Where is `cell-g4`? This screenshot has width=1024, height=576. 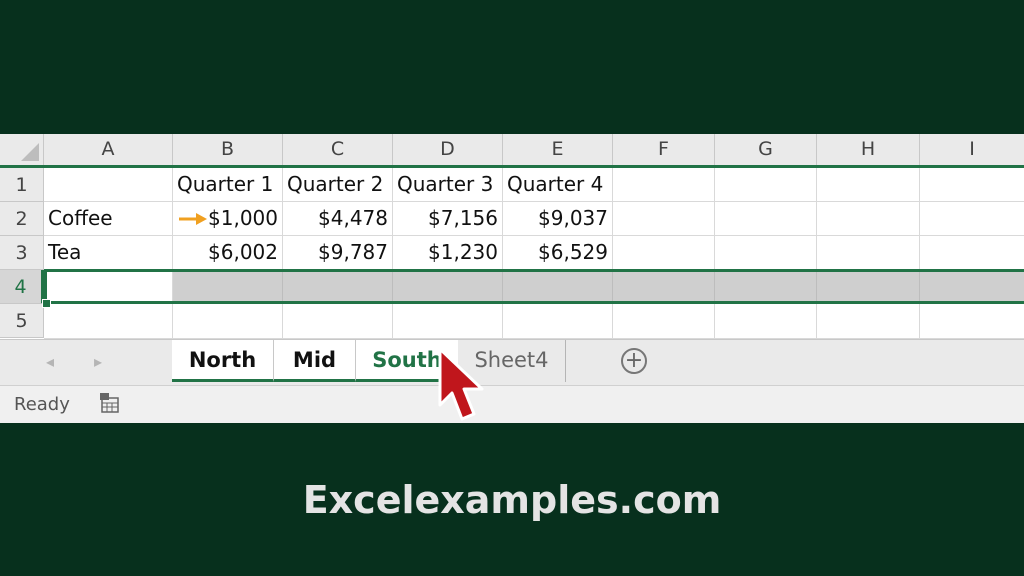
cell-g4 is located at coordinates (766, 287).